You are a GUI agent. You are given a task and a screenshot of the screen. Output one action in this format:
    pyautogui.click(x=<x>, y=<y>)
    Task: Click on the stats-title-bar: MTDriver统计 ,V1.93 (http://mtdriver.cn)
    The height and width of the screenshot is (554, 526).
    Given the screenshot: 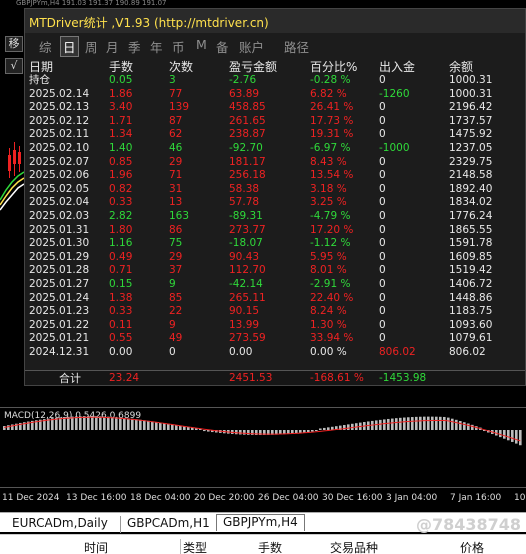 What is the action you would take?
    pyautogui.click(x=275, y=21)
    